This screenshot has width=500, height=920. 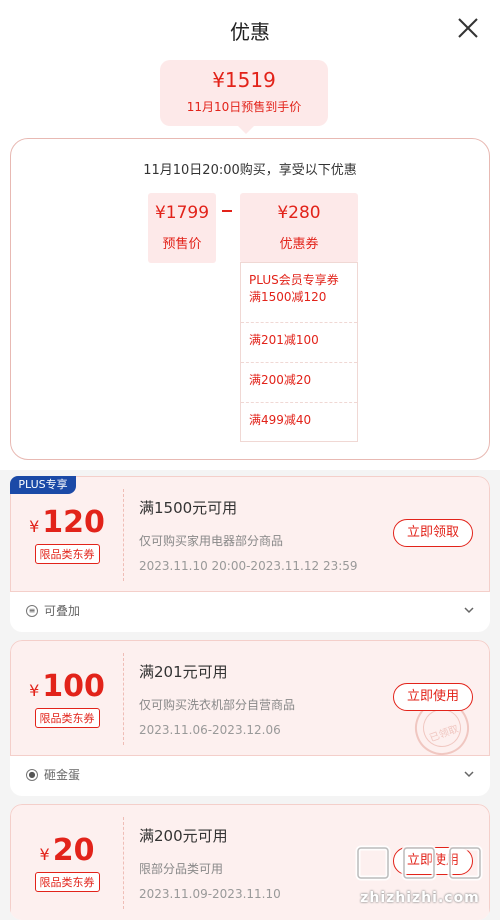 What do you see at coordinates (210, 894) in the screenshot?
I see `coupon-period: 2023.11.09-2023.11.10` at bounding box center [210, 894].